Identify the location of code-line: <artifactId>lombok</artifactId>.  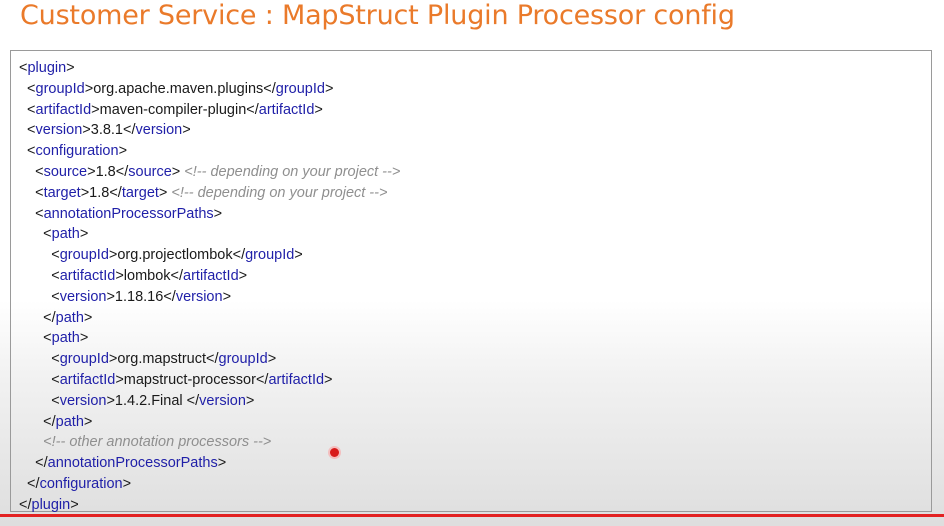
(133, 275).